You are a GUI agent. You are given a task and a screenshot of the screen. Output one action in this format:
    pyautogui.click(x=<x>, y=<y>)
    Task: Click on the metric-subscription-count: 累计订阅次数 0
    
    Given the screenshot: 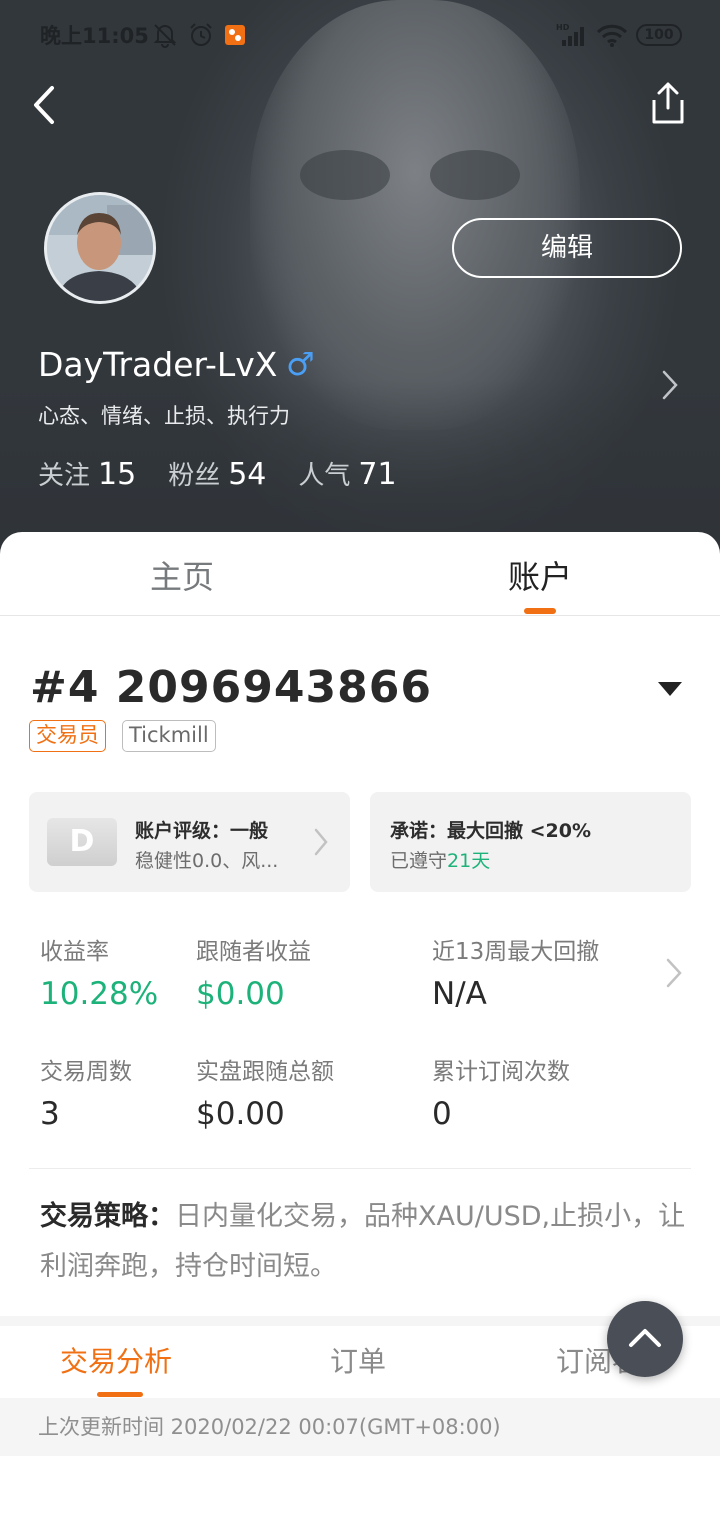 What is the action you would take?
    pyautogui.click(x=501, y=1092)
    